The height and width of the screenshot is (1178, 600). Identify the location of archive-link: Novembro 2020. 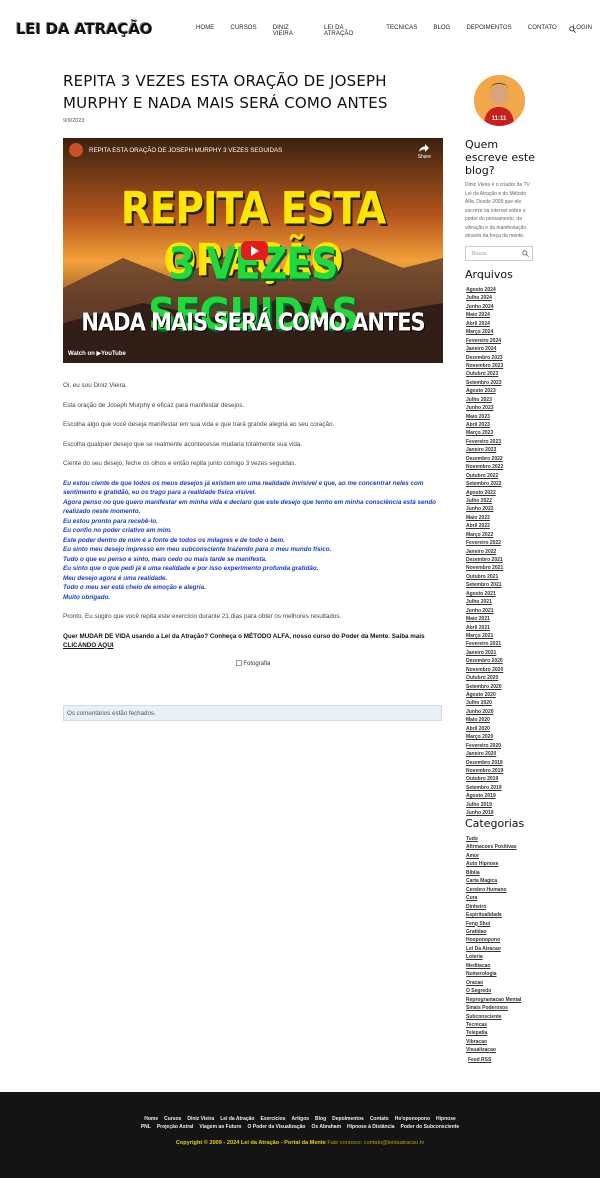
(484, 670).